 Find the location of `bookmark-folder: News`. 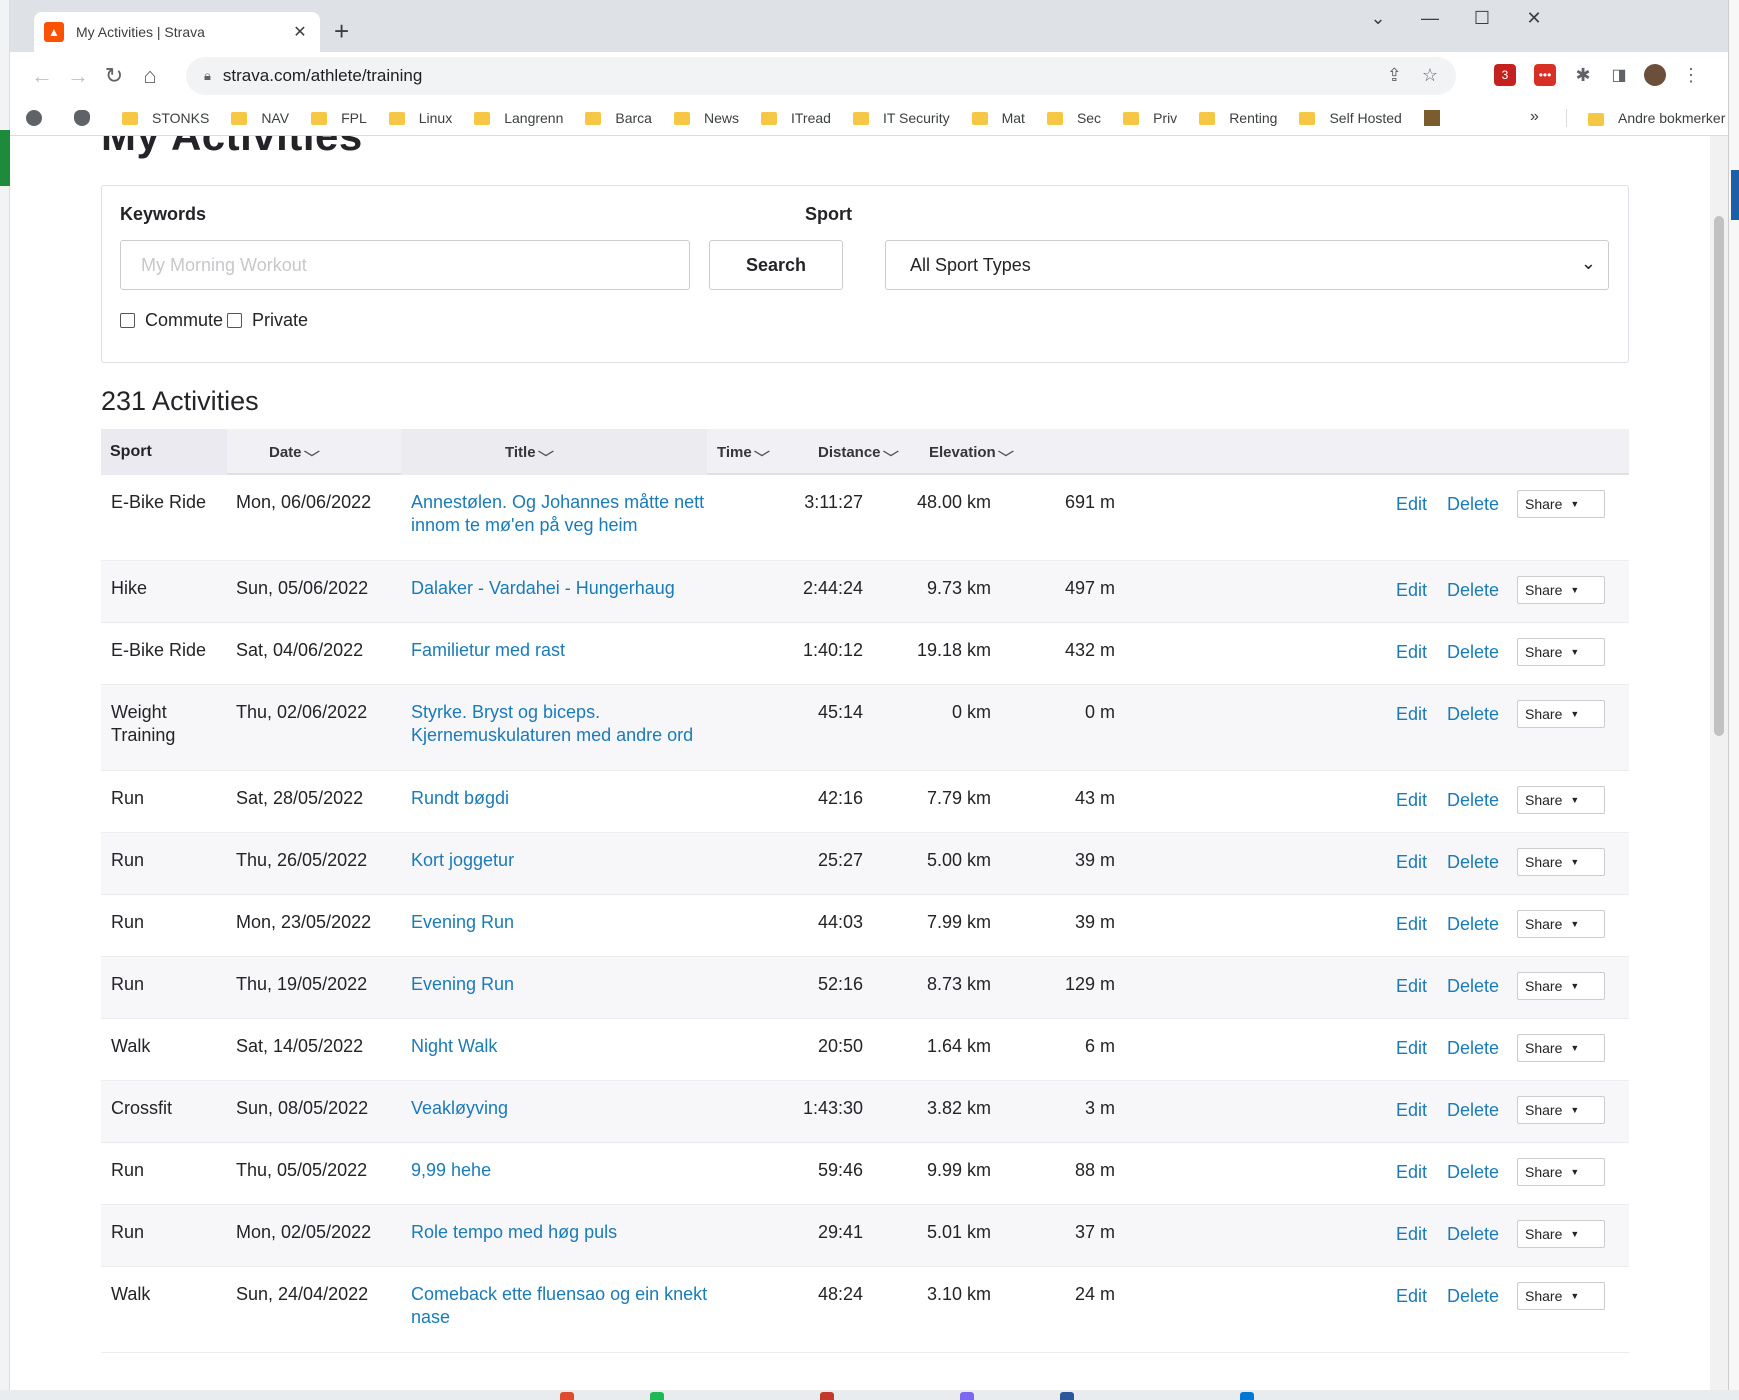

bookmark-folder: News is located at coordinates (706, 118).